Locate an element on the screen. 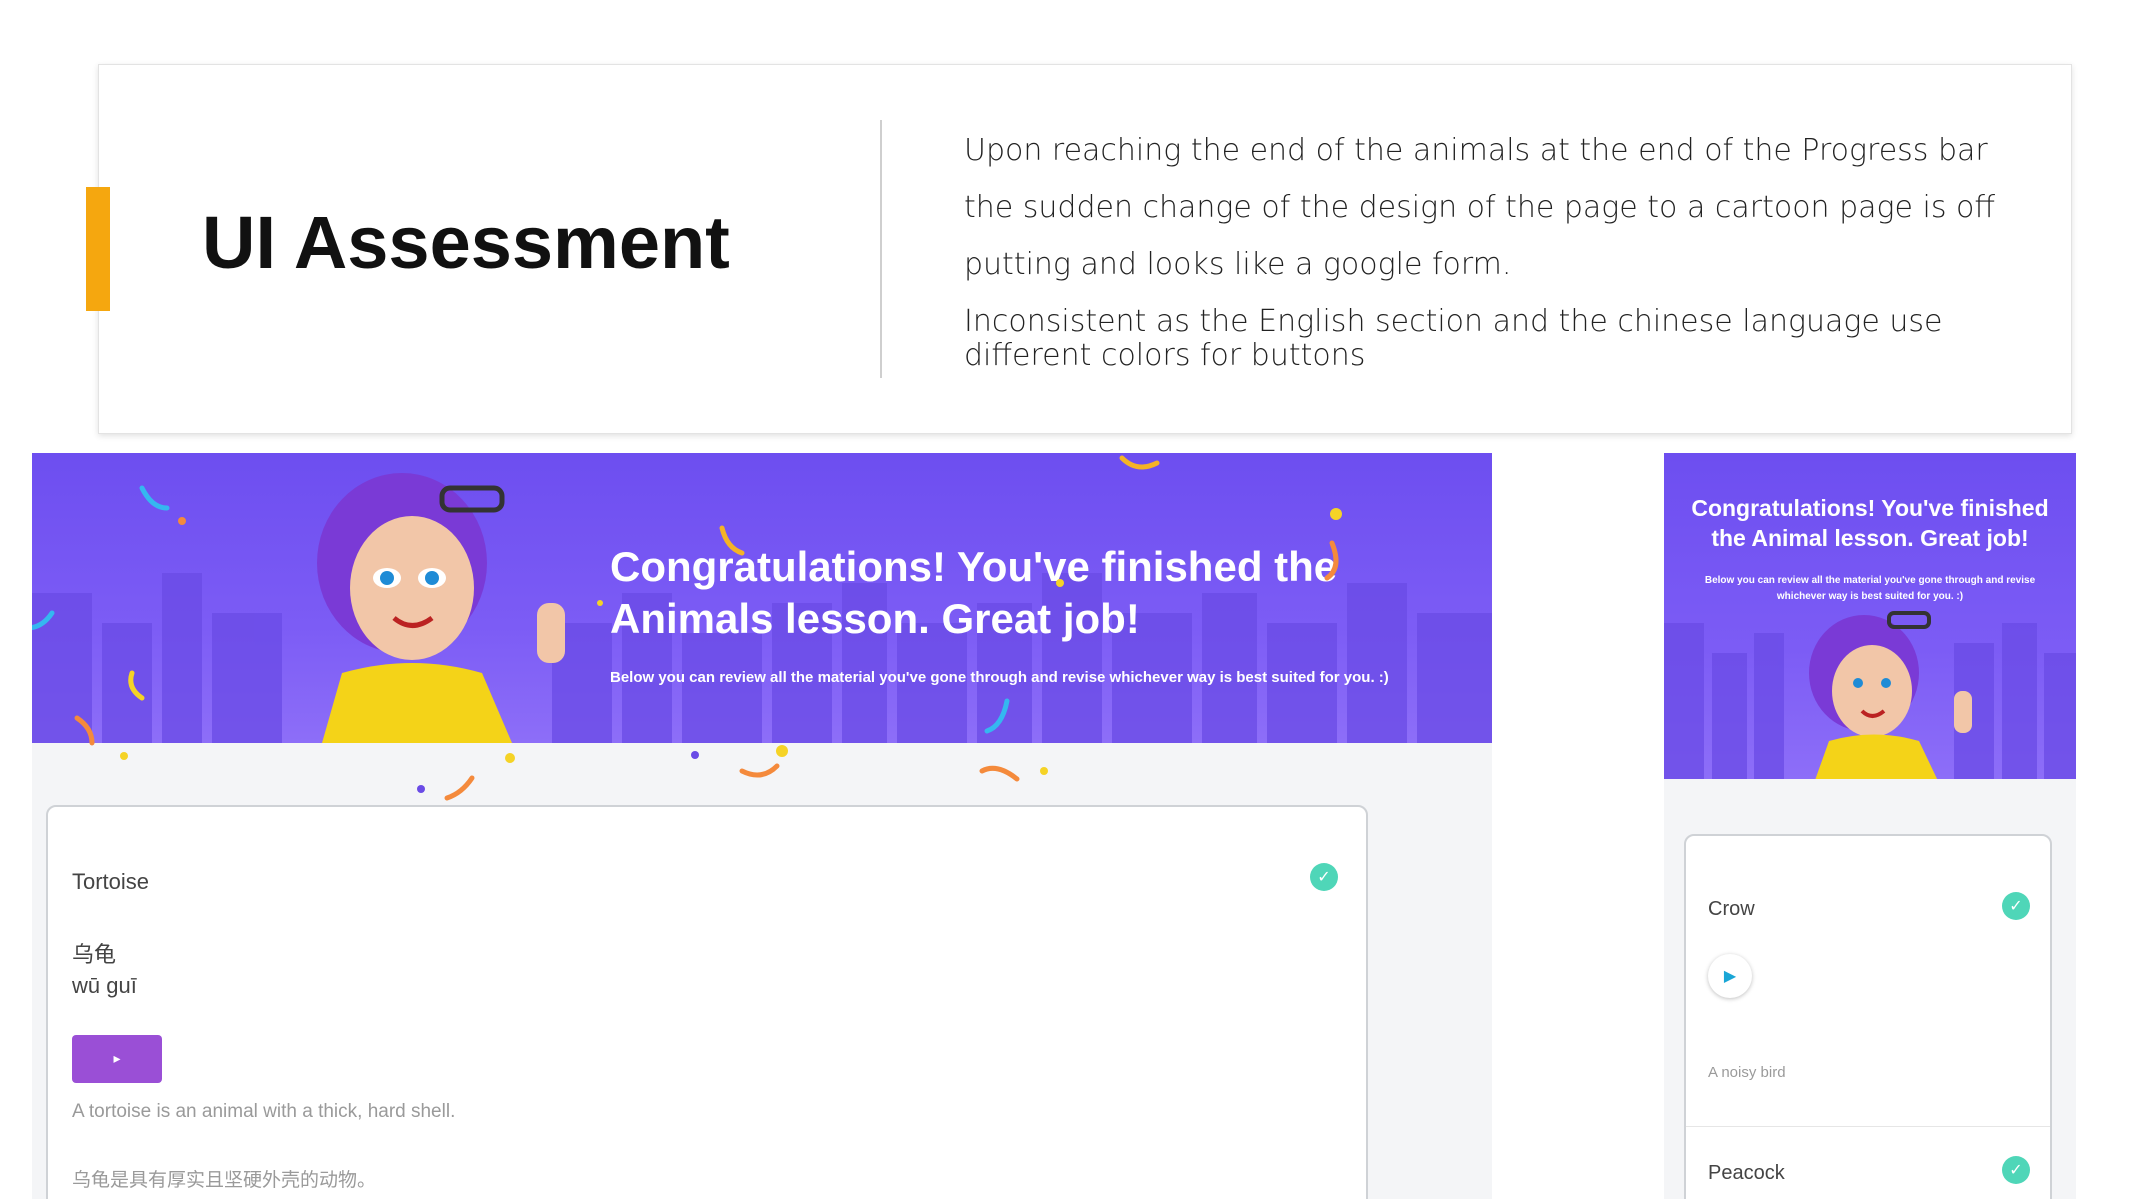  card-divider is located at coordinates (1868, 1126).